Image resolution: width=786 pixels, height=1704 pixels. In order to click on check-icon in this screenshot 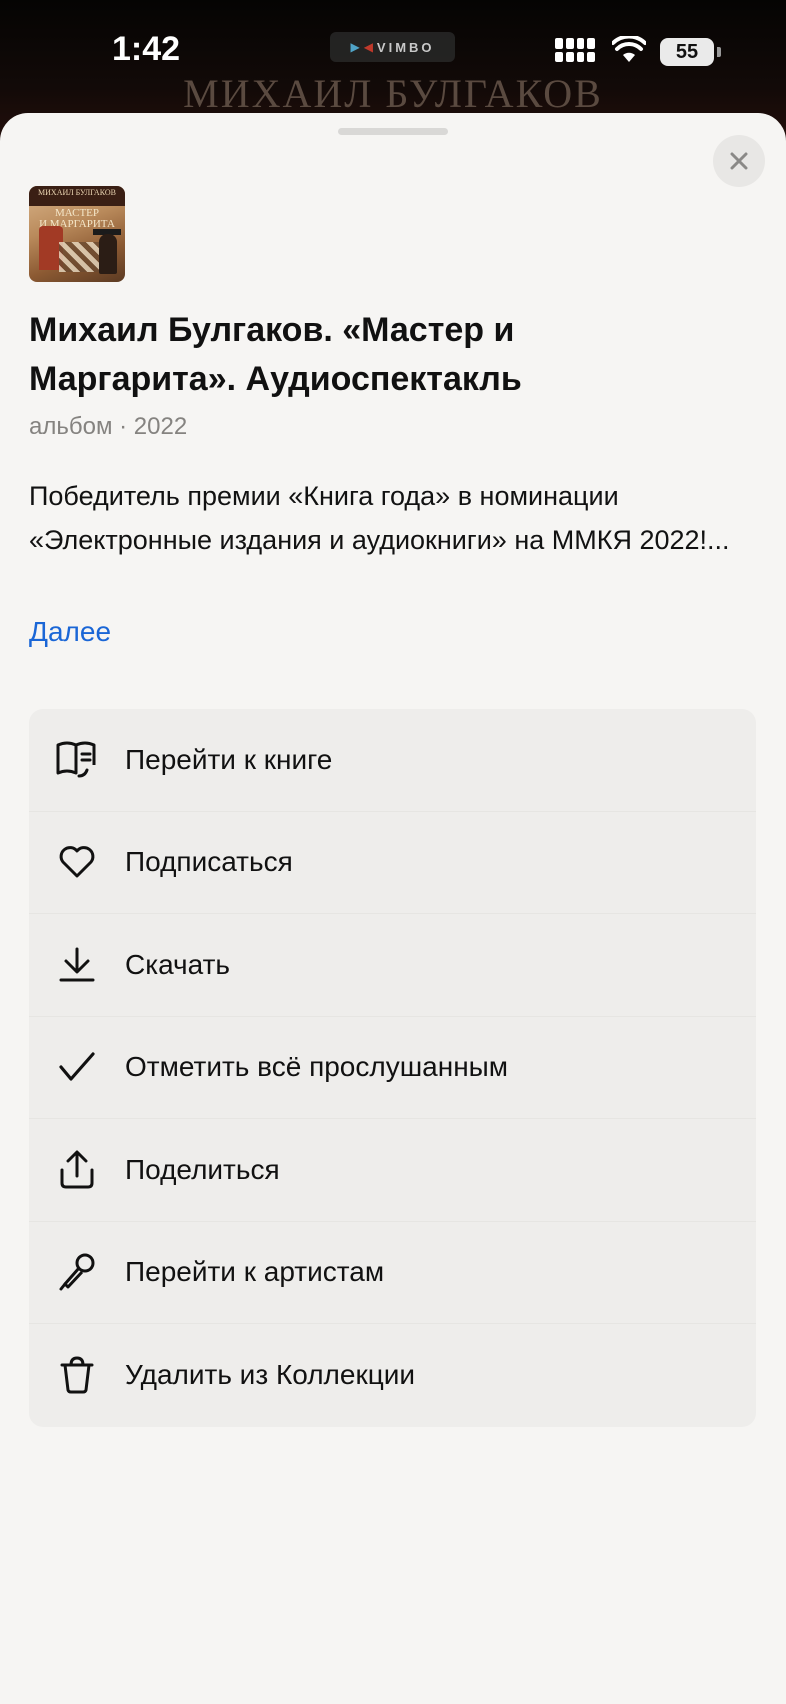, I will do `click(77, 1067)`.